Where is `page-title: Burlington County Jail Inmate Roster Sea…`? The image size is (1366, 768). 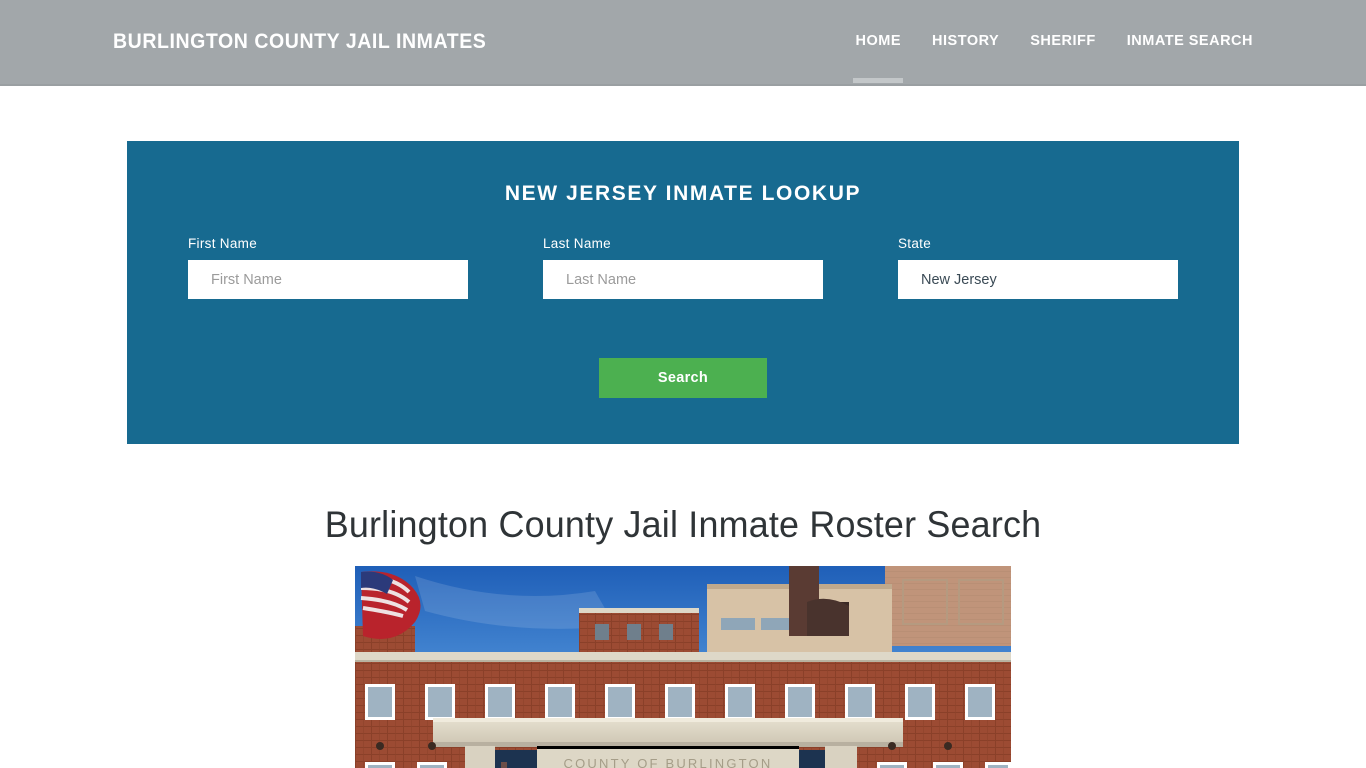 page-title: Burlington County Jail Inmate Roster Sea… is located at coordinates (683, 524).